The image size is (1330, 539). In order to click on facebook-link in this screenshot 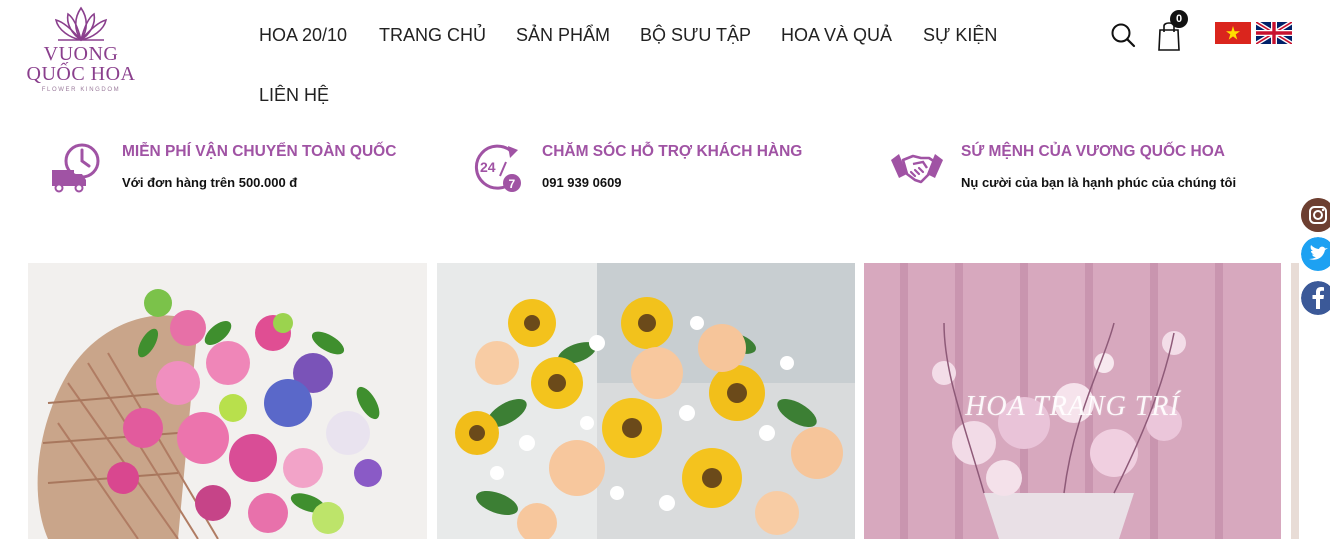, I will do `click(1315, 298)`.